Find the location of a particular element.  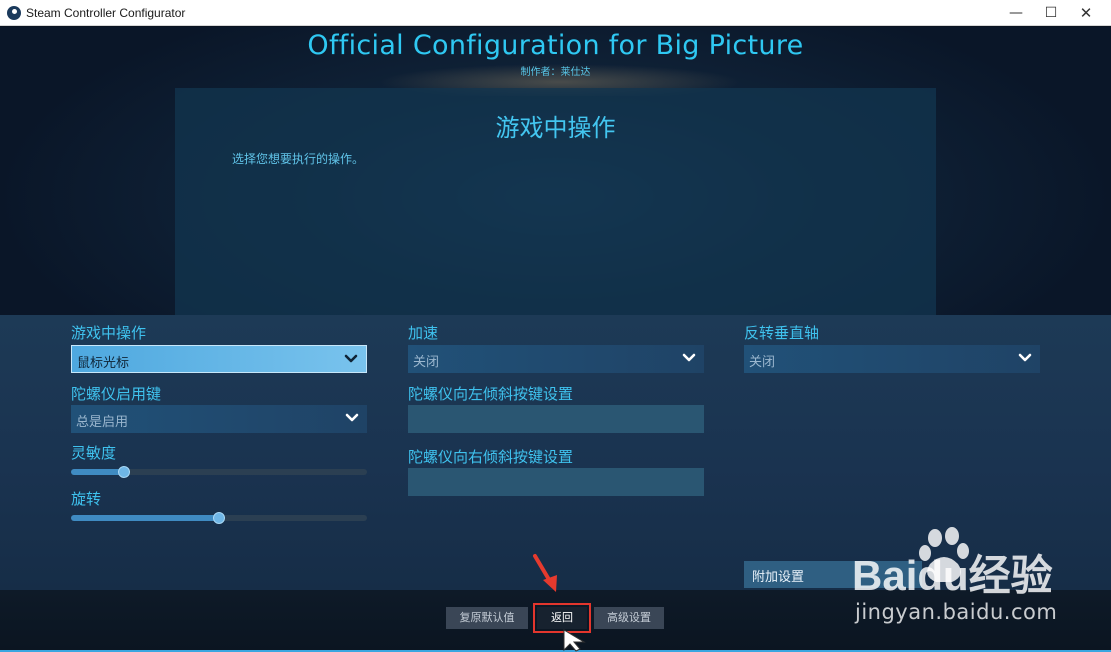

close-button: ✕ is located at coordinates (1086, 13).